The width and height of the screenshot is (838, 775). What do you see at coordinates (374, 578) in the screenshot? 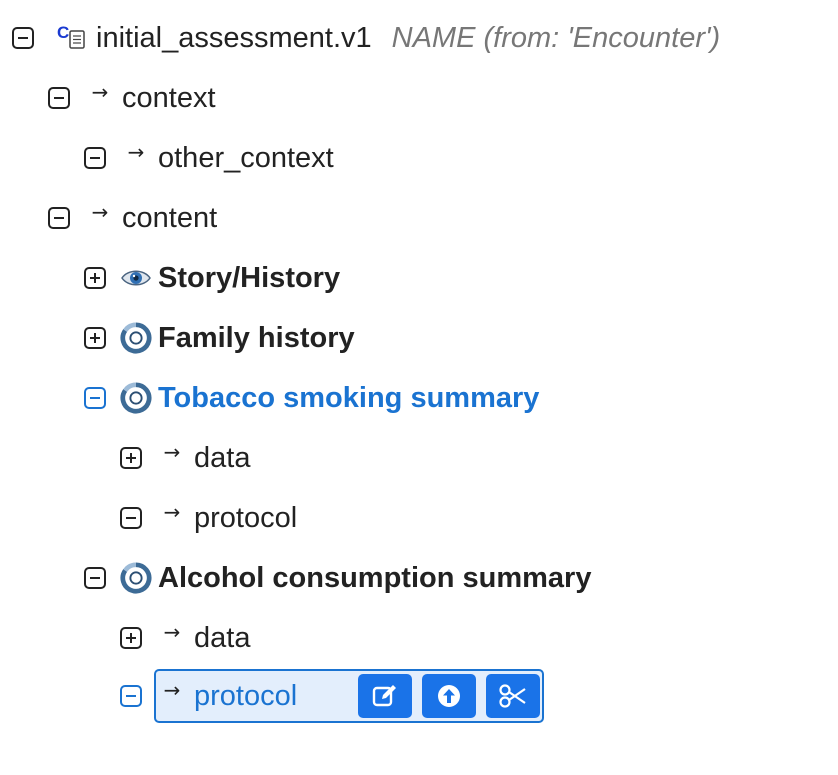
I see `node-label: Alcohol consumption summary` at bounding box center [374, 578].